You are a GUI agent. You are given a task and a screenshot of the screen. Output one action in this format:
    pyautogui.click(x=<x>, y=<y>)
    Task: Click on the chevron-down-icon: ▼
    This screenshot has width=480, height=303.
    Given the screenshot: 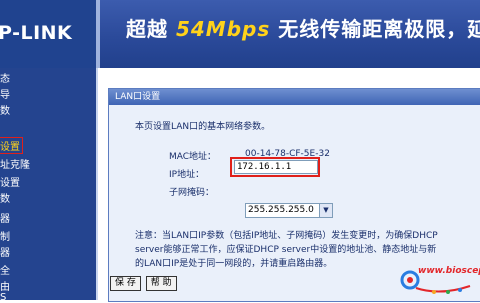 What is the action you would take?
    pyautogui.click(x=325, y=210)
    